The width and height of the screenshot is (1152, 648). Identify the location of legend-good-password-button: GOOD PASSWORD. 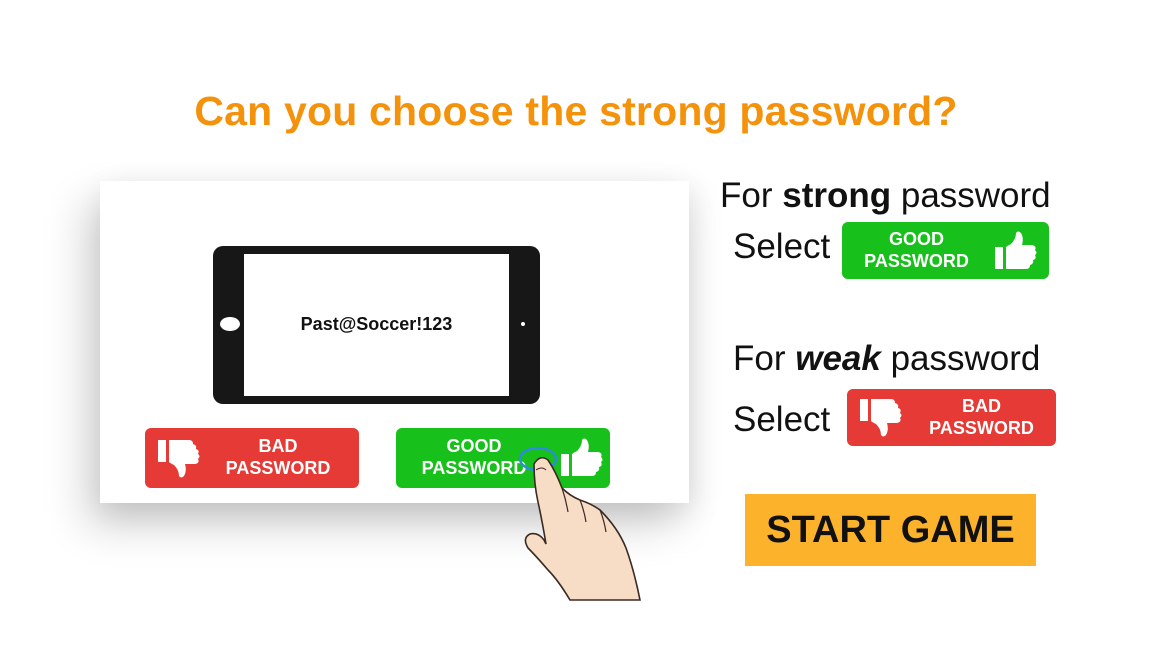
(945, 250).